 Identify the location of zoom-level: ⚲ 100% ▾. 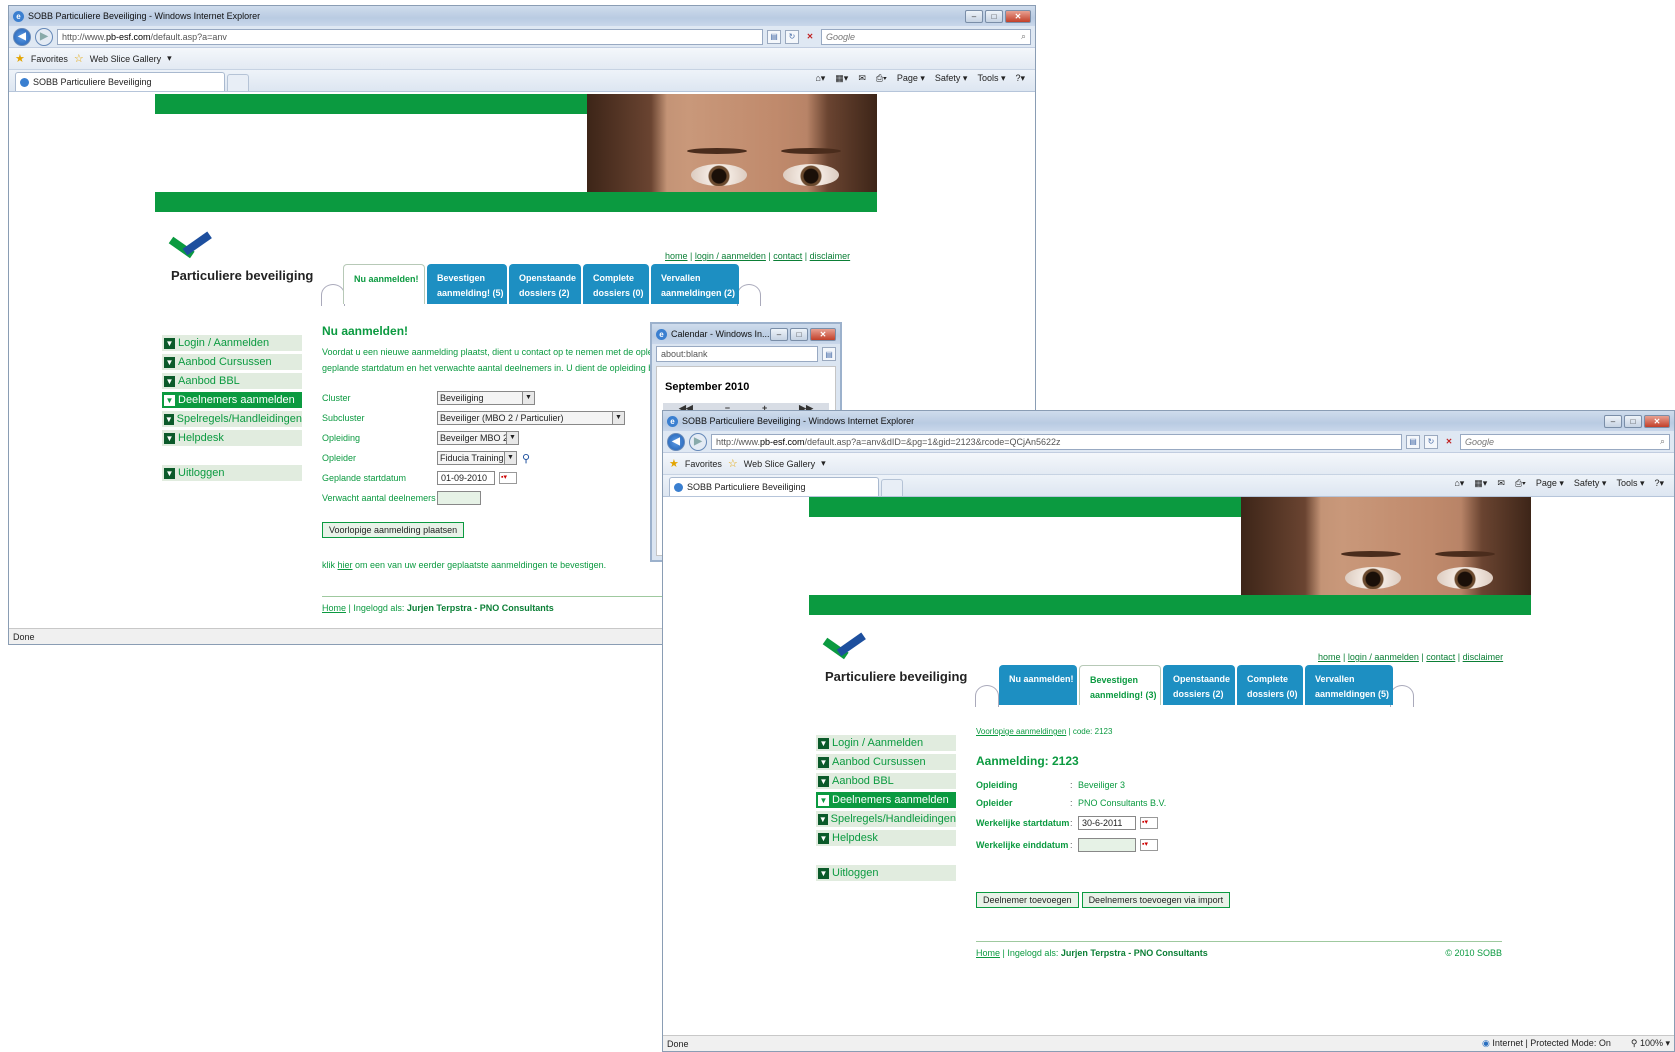
(1650, 1043).